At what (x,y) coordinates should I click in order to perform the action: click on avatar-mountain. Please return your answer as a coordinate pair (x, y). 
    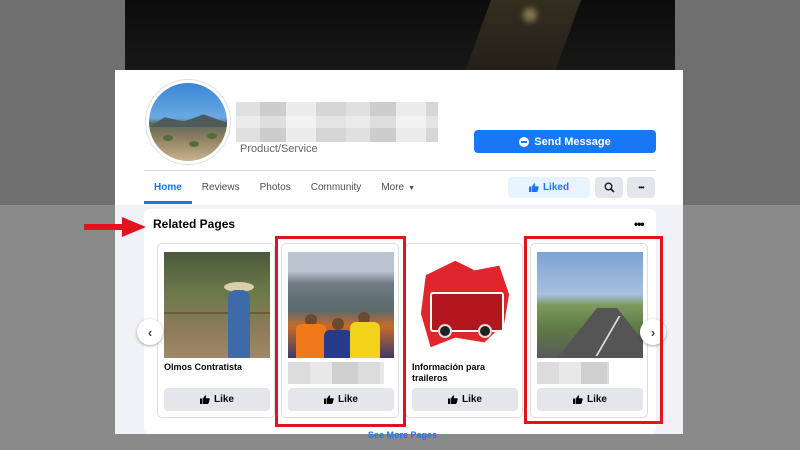
    Looking at the image, I should click on (188, 120).